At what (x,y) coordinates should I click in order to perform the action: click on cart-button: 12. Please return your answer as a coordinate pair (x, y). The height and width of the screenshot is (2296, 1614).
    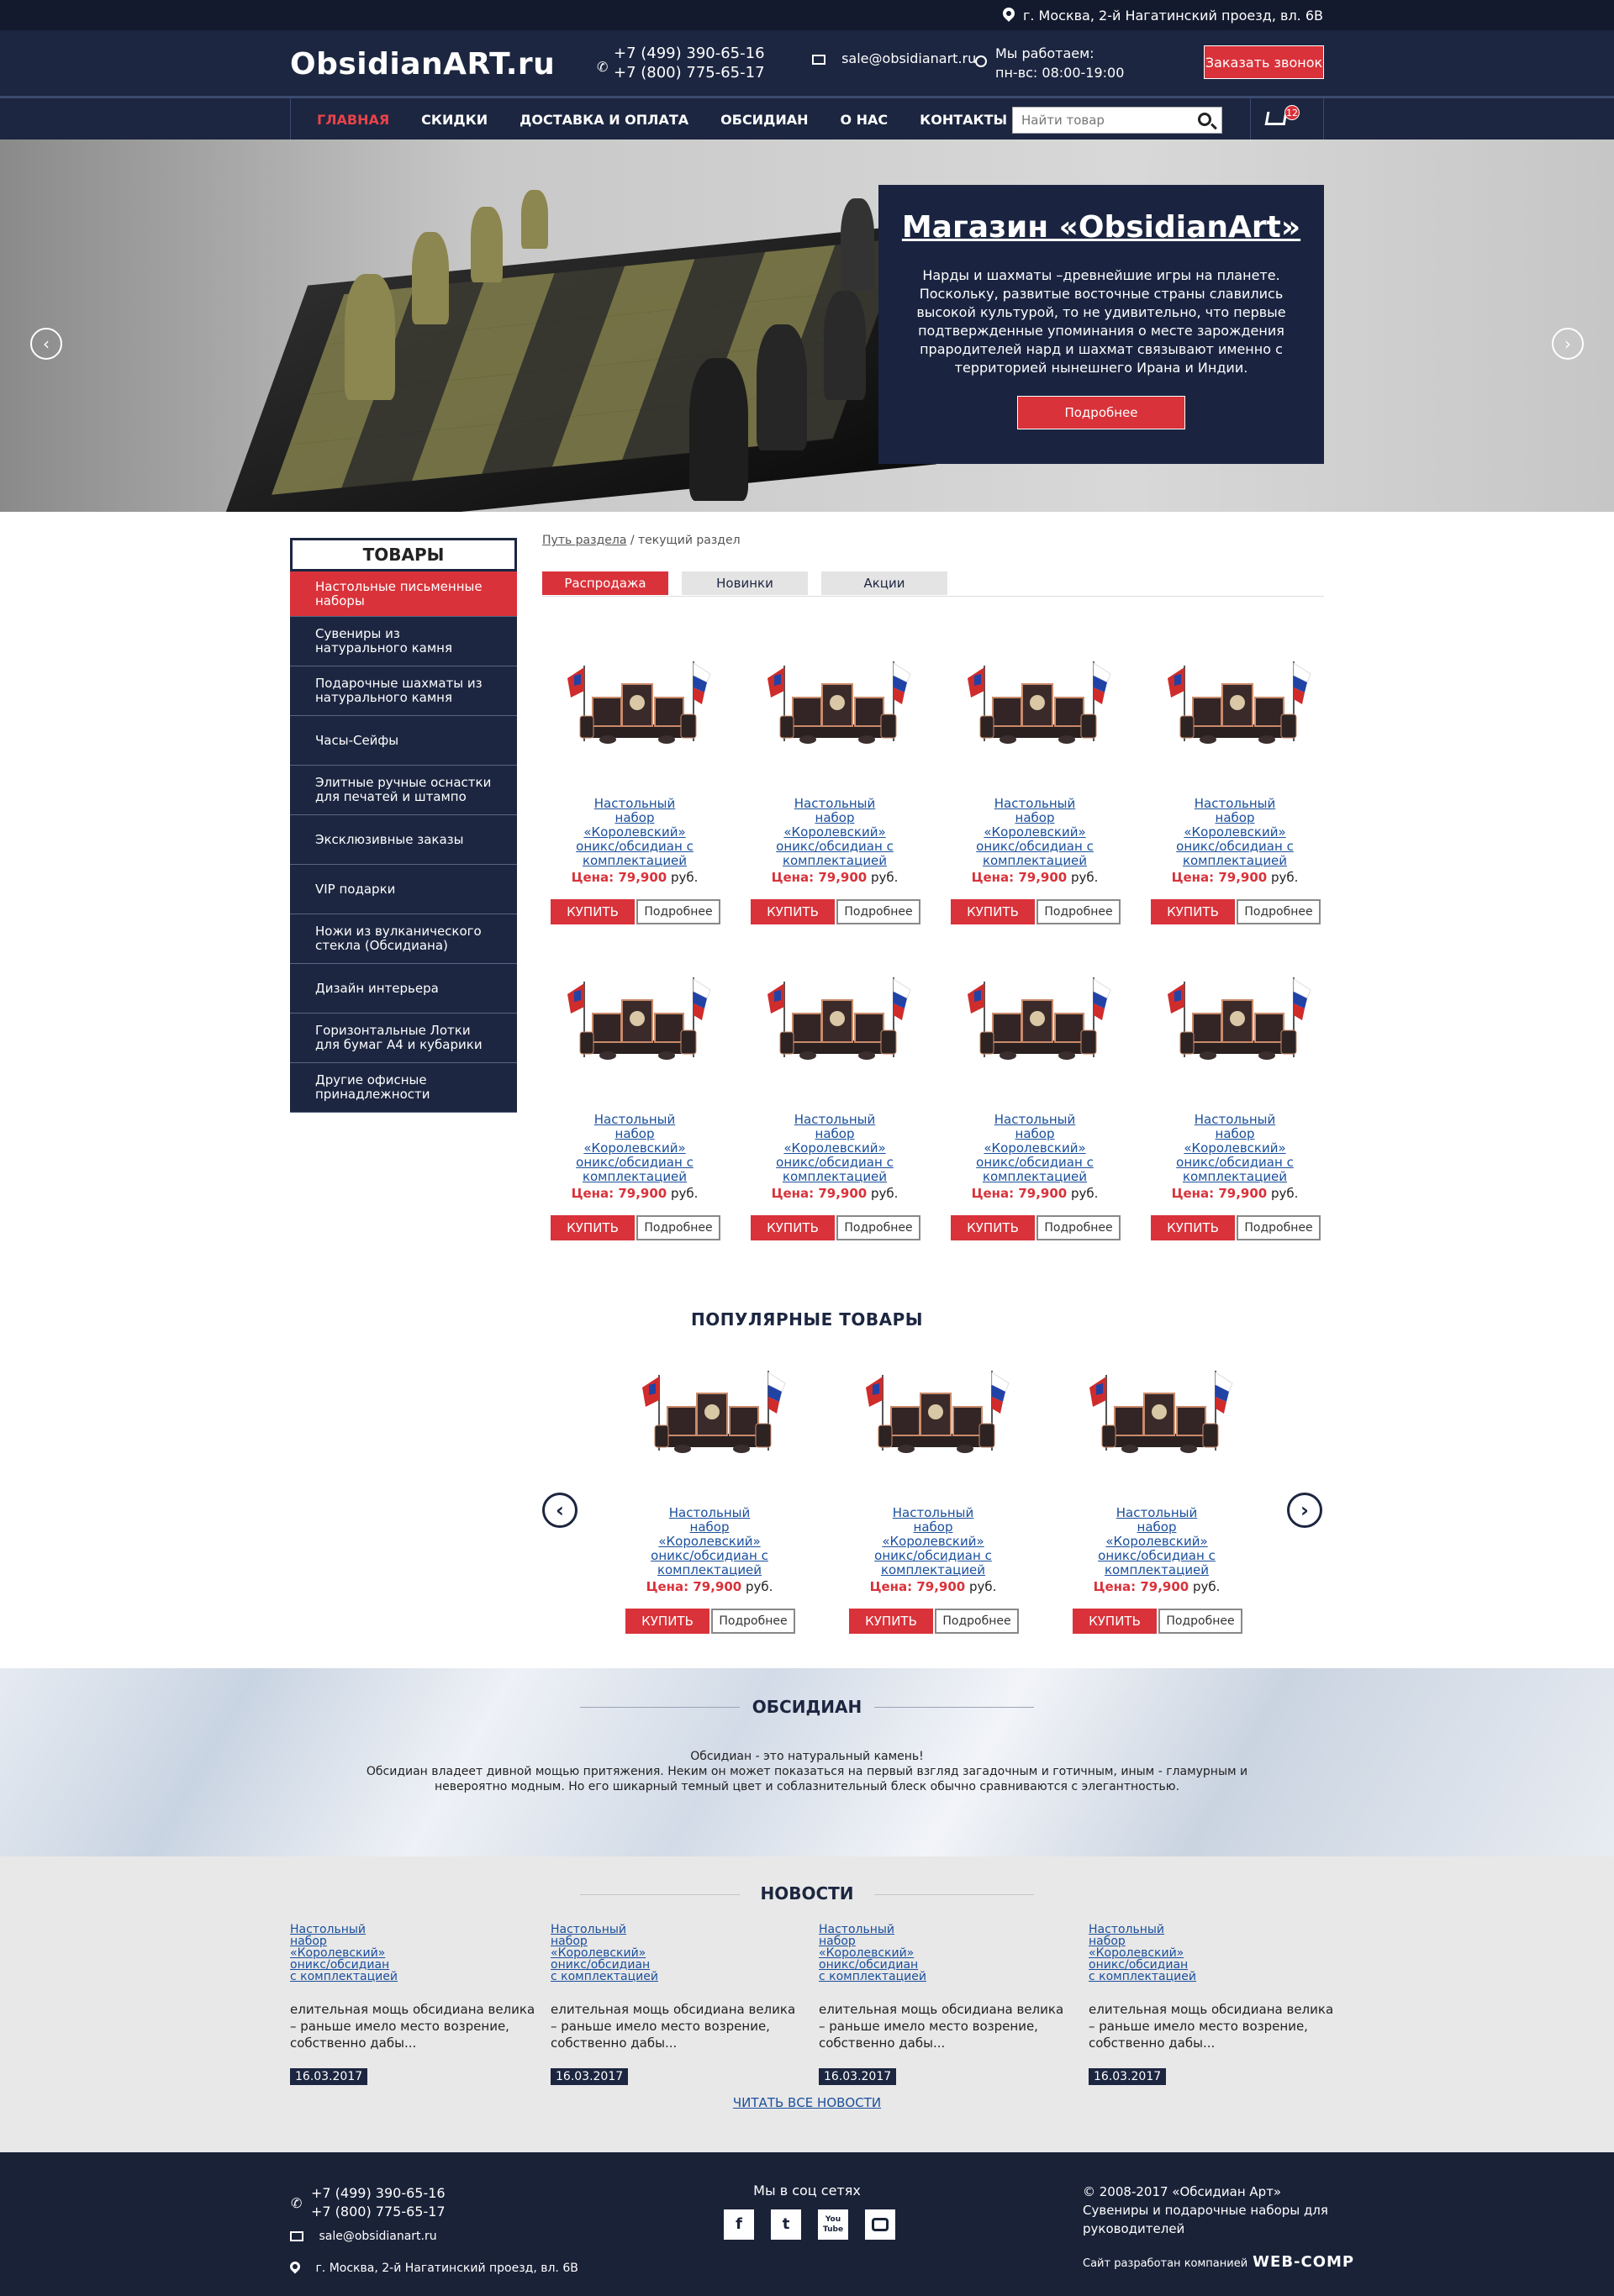
    Looking at the image, I should click on (1282, 117).